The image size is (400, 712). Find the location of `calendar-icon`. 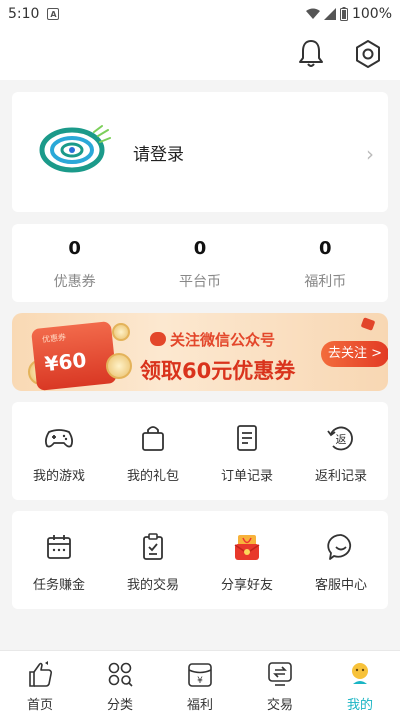

calendar-icon is located at coordinates (59, 547).